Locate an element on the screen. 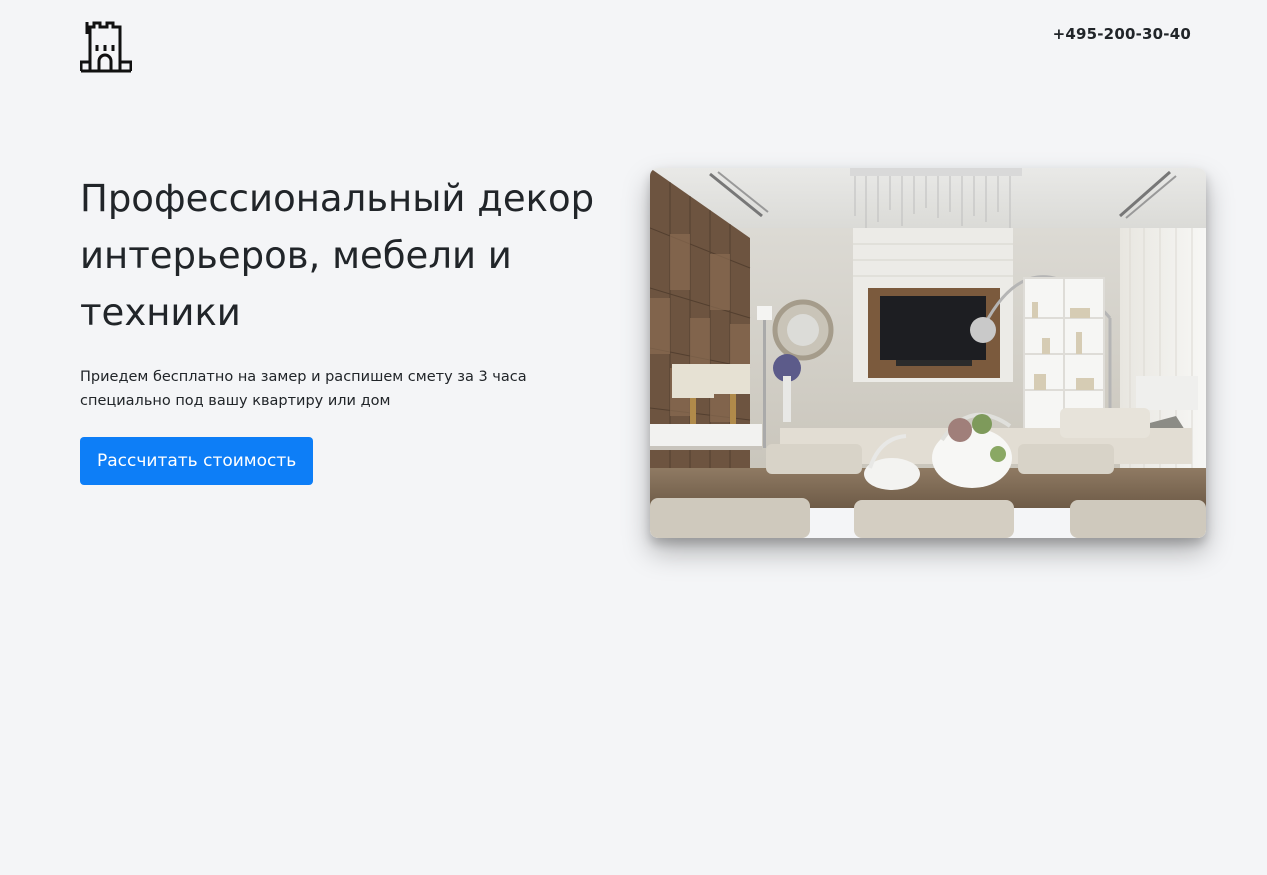 This screenshot has height=875, width=1267. castle-icon is located at coordinates (106, 47).